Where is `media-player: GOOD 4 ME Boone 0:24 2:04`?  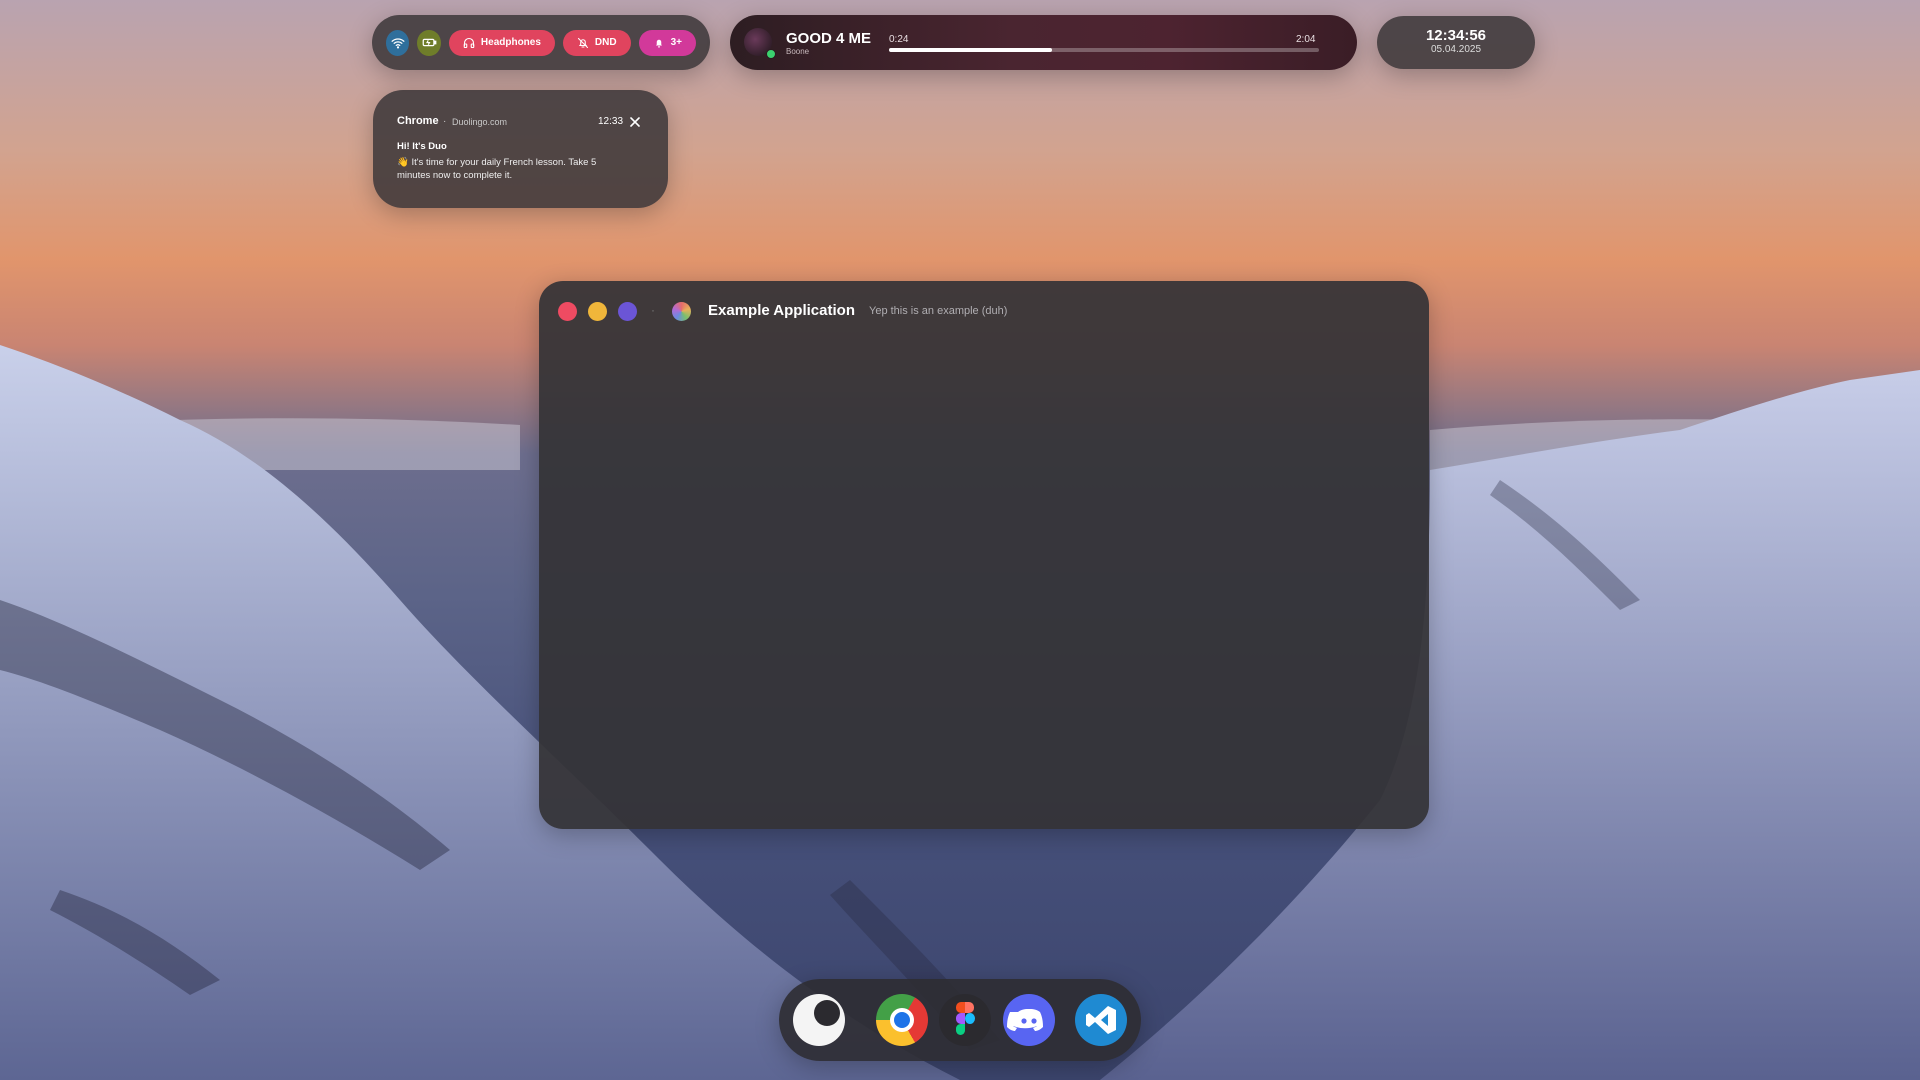 media-player: GOOD 4 ME Boone 0:24 2:04 is located at coordinates (1043, 42).